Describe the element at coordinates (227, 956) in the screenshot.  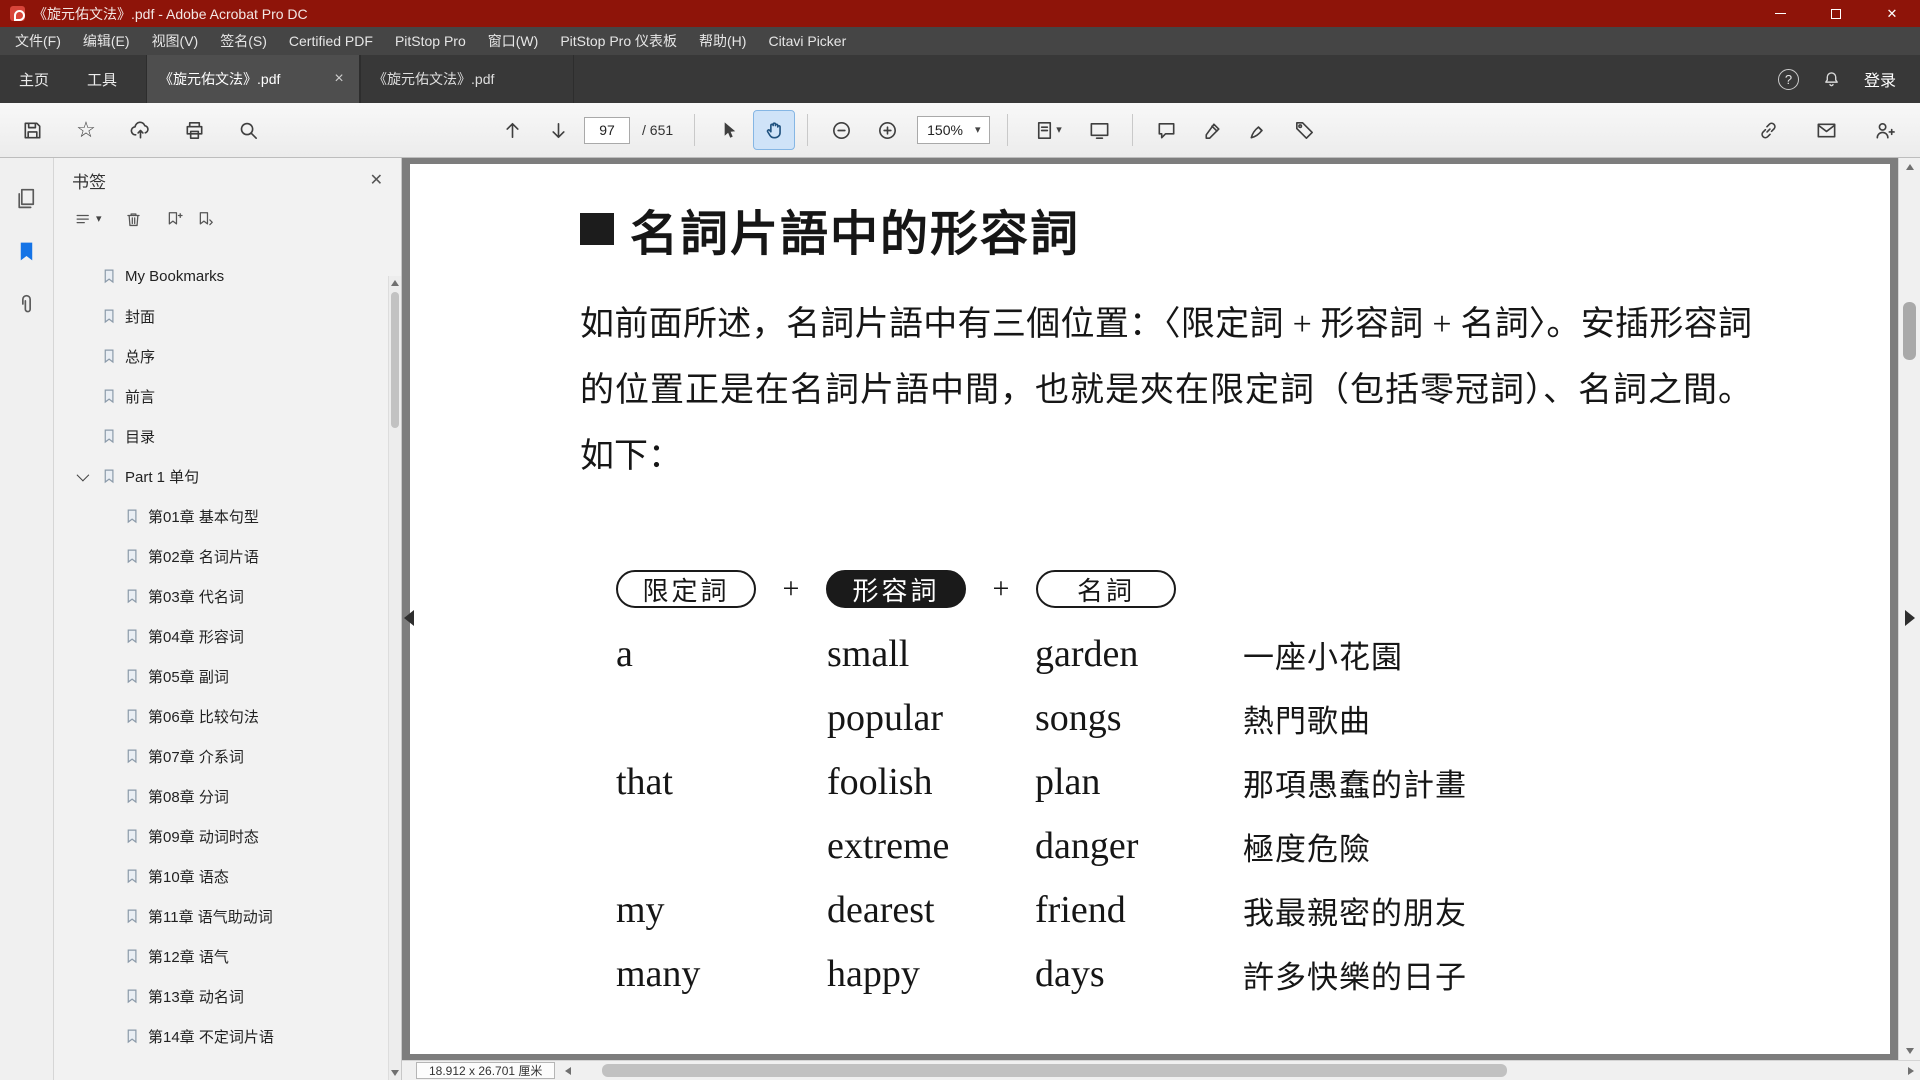
I see `bookmark-item: 第12章 语气` at that location.